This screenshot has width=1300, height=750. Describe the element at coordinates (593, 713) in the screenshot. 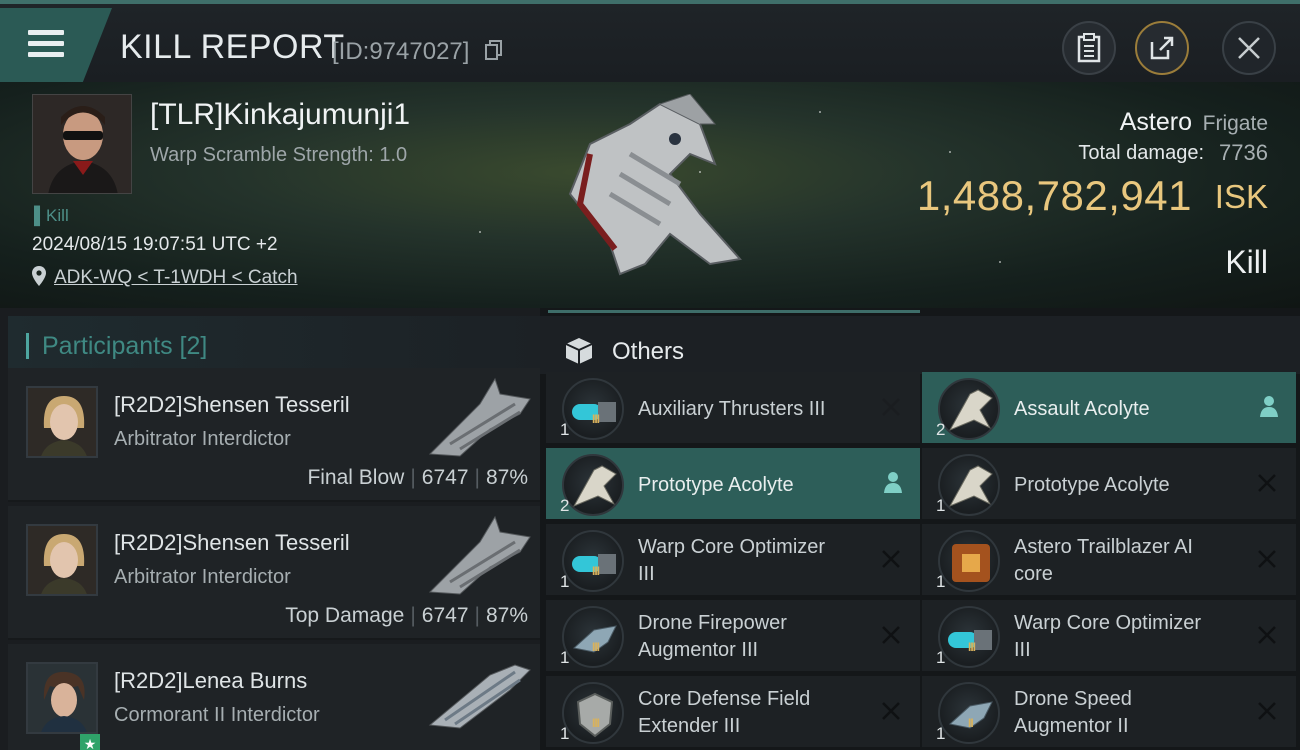

I see `shield-extender-icon` at that location.